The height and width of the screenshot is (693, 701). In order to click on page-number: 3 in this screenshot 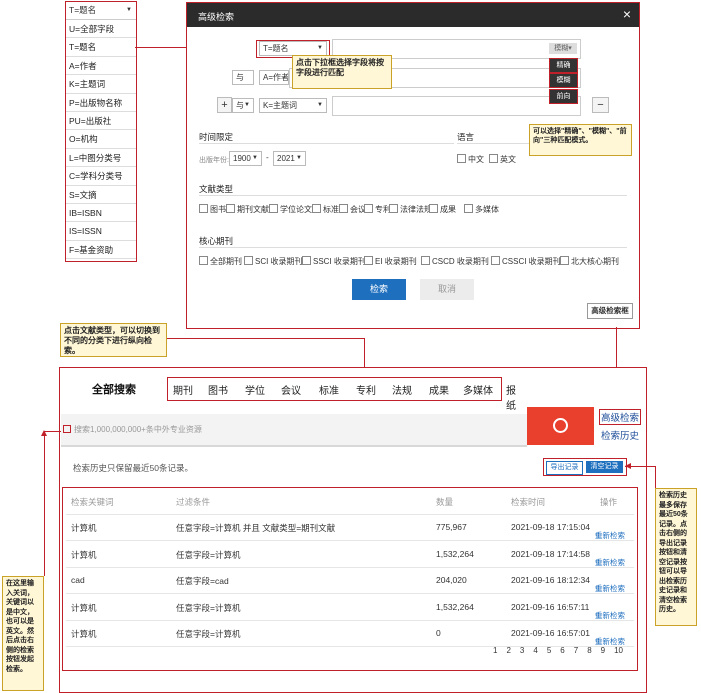, I will do `click(522, 650)`.